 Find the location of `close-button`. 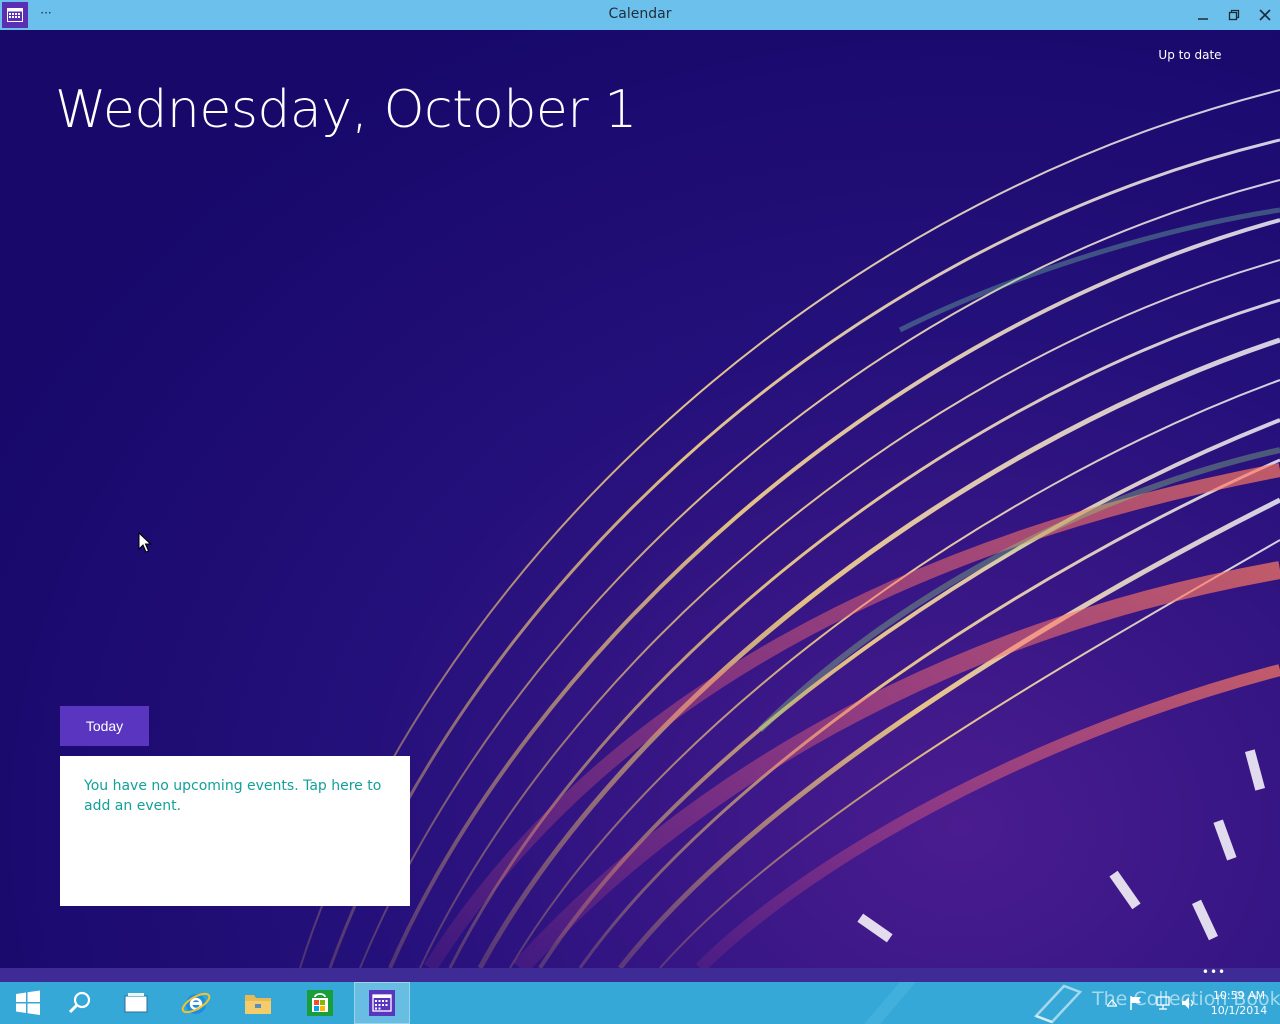

close-button is located at coordinates (1265, 15).